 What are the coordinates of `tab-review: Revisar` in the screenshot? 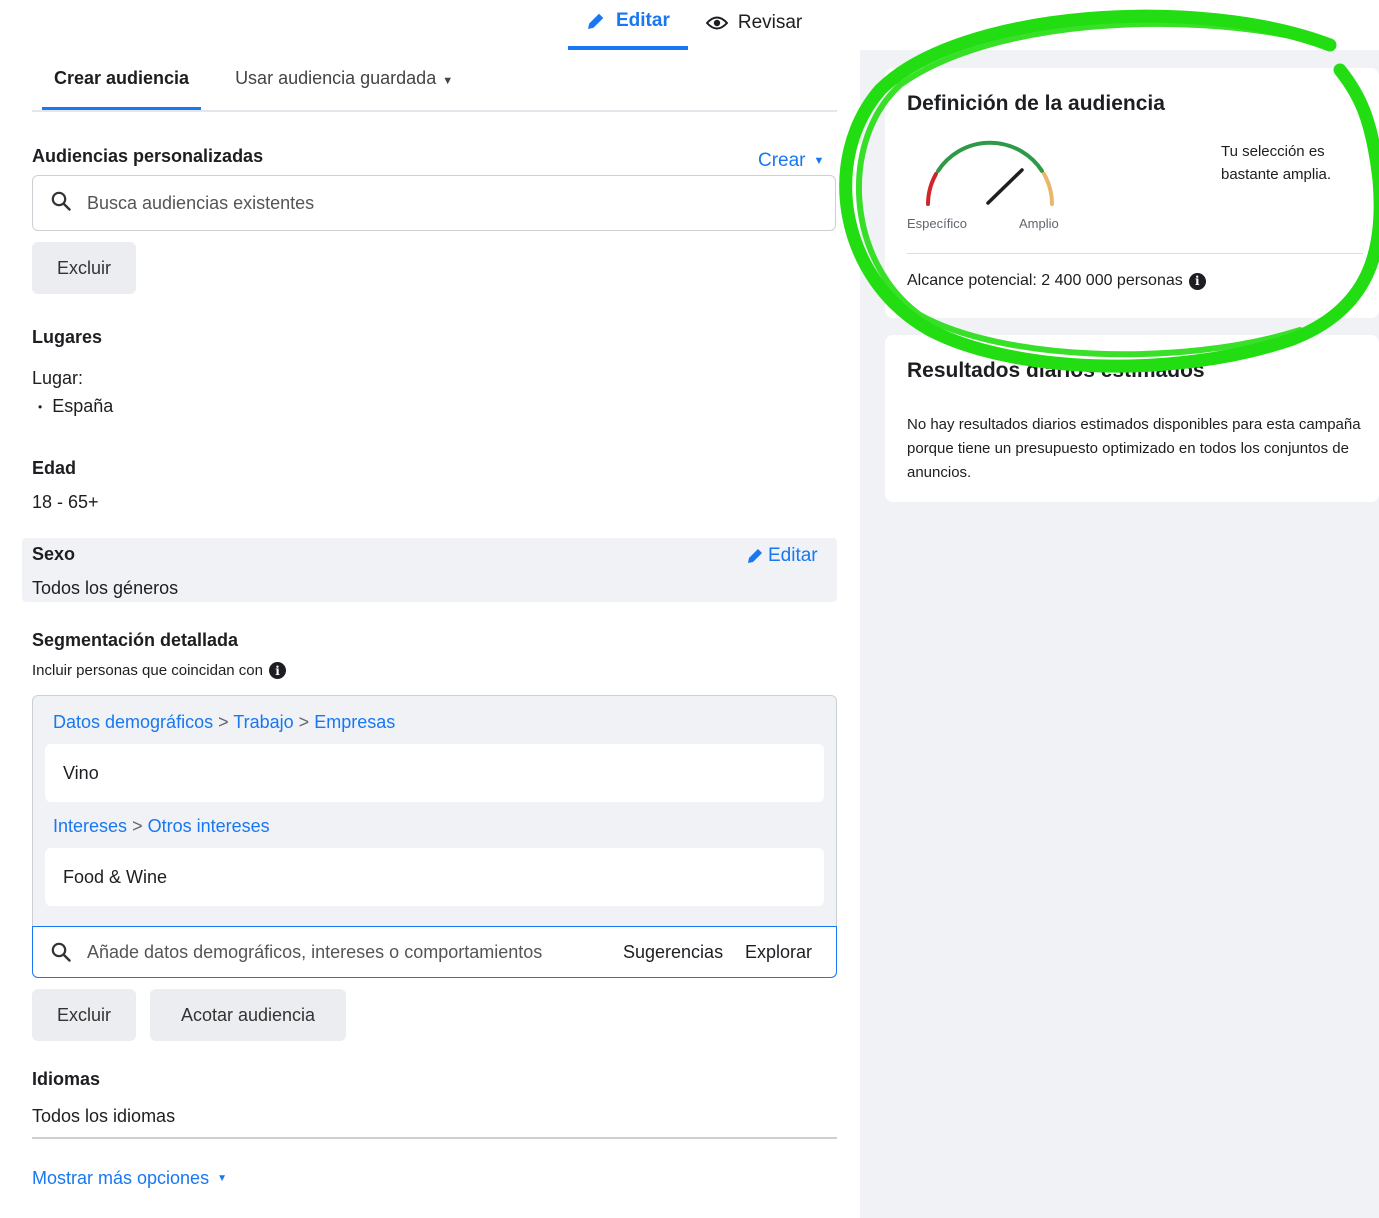 It's located at (754, 23).